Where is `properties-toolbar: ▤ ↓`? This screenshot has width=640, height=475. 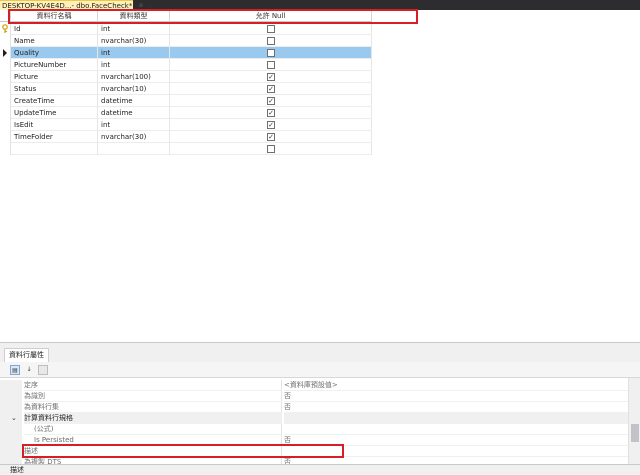
properties-toolbar: ▤ ↓ is located at coordinates (320, 370).